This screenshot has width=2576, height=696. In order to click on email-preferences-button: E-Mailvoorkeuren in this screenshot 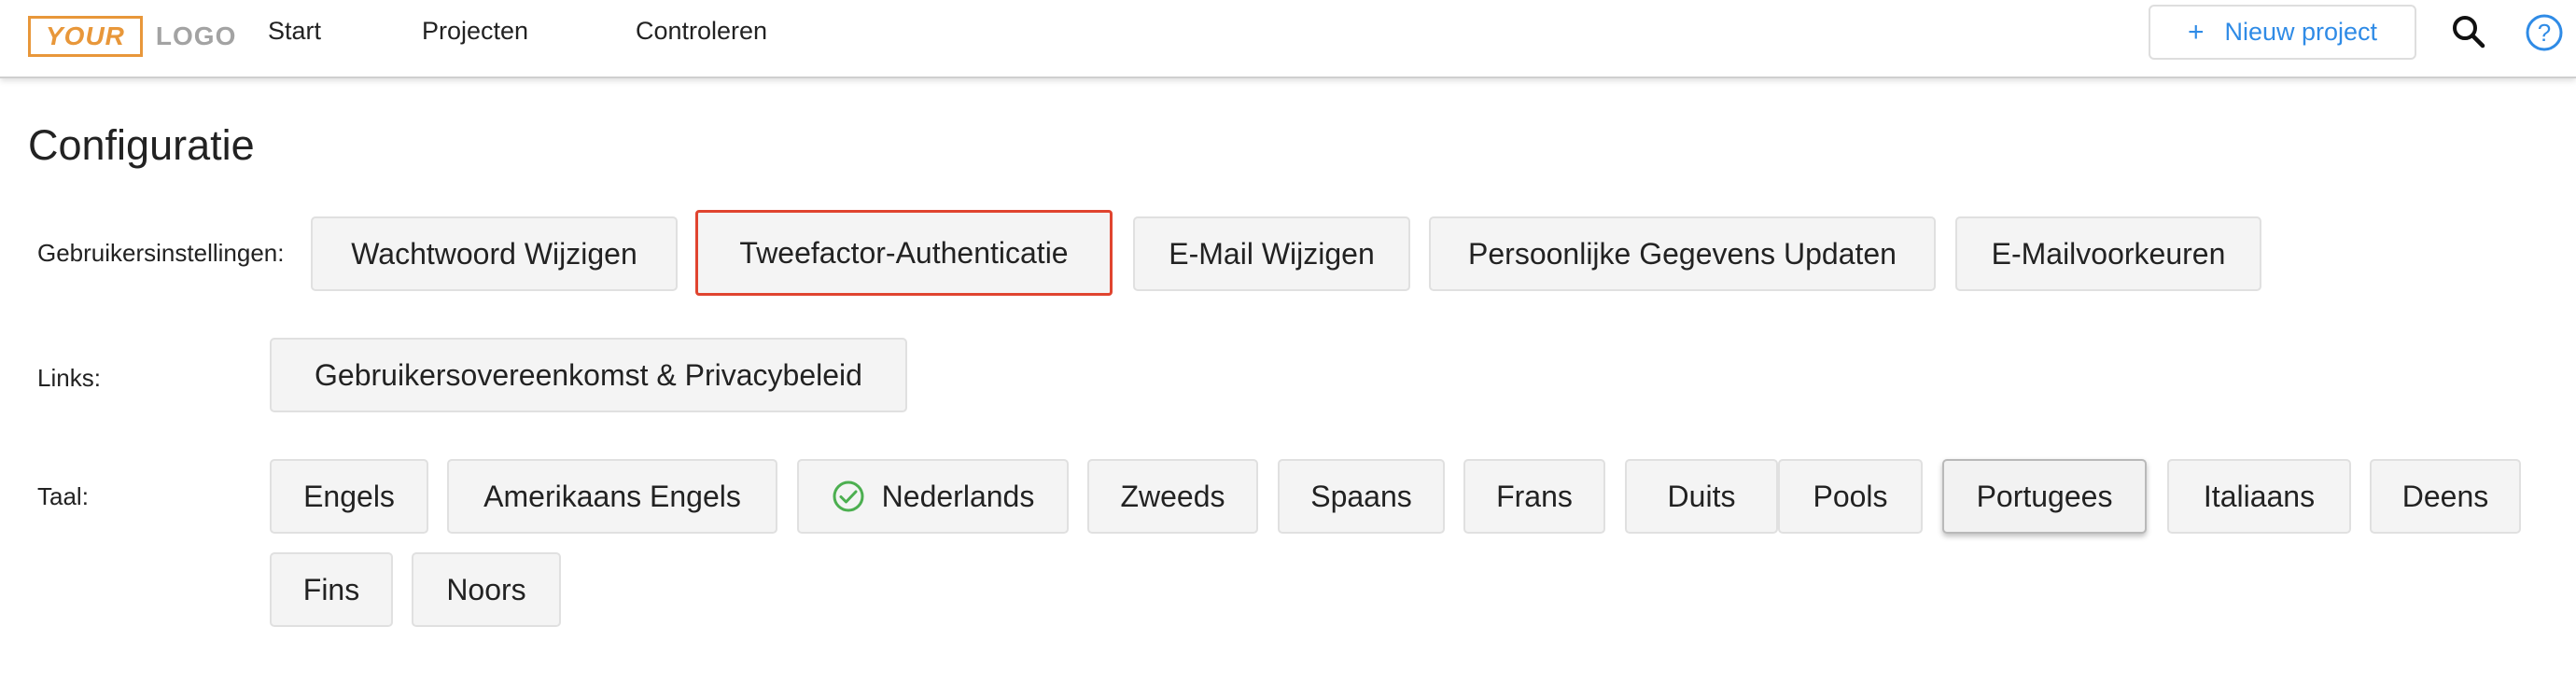, I will do `click(2108, 253)`.